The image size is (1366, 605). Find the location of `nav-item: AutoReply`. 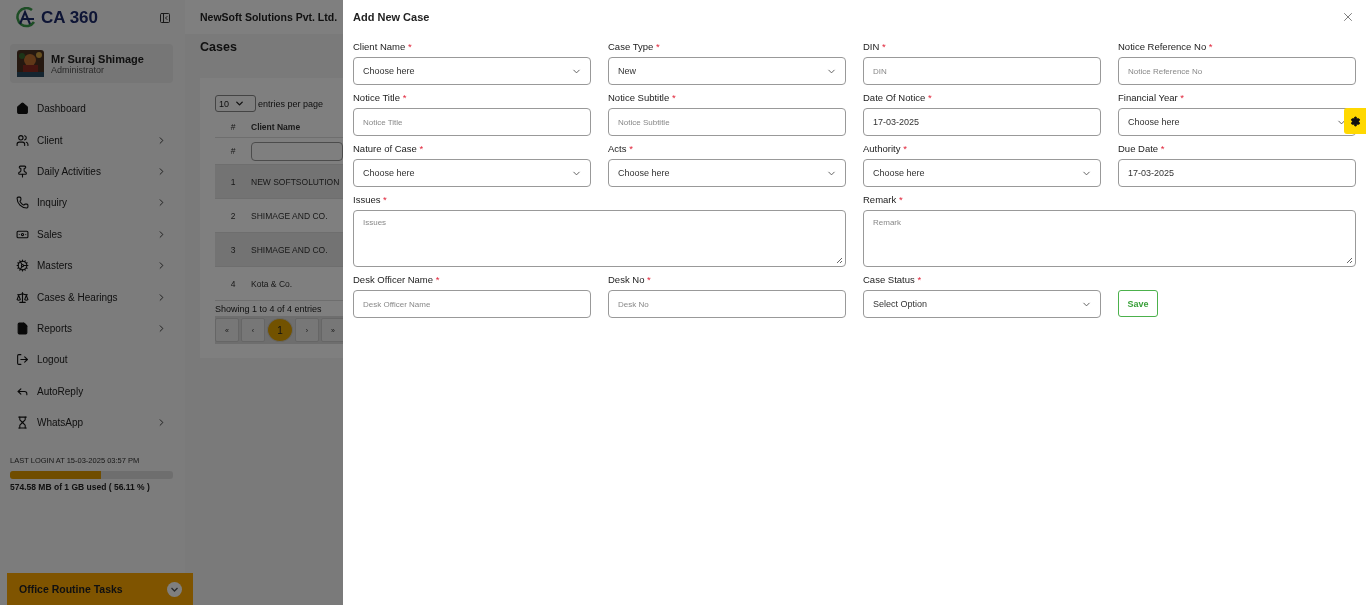

nav-item: AutoReply is located at coordinates (92, 391).